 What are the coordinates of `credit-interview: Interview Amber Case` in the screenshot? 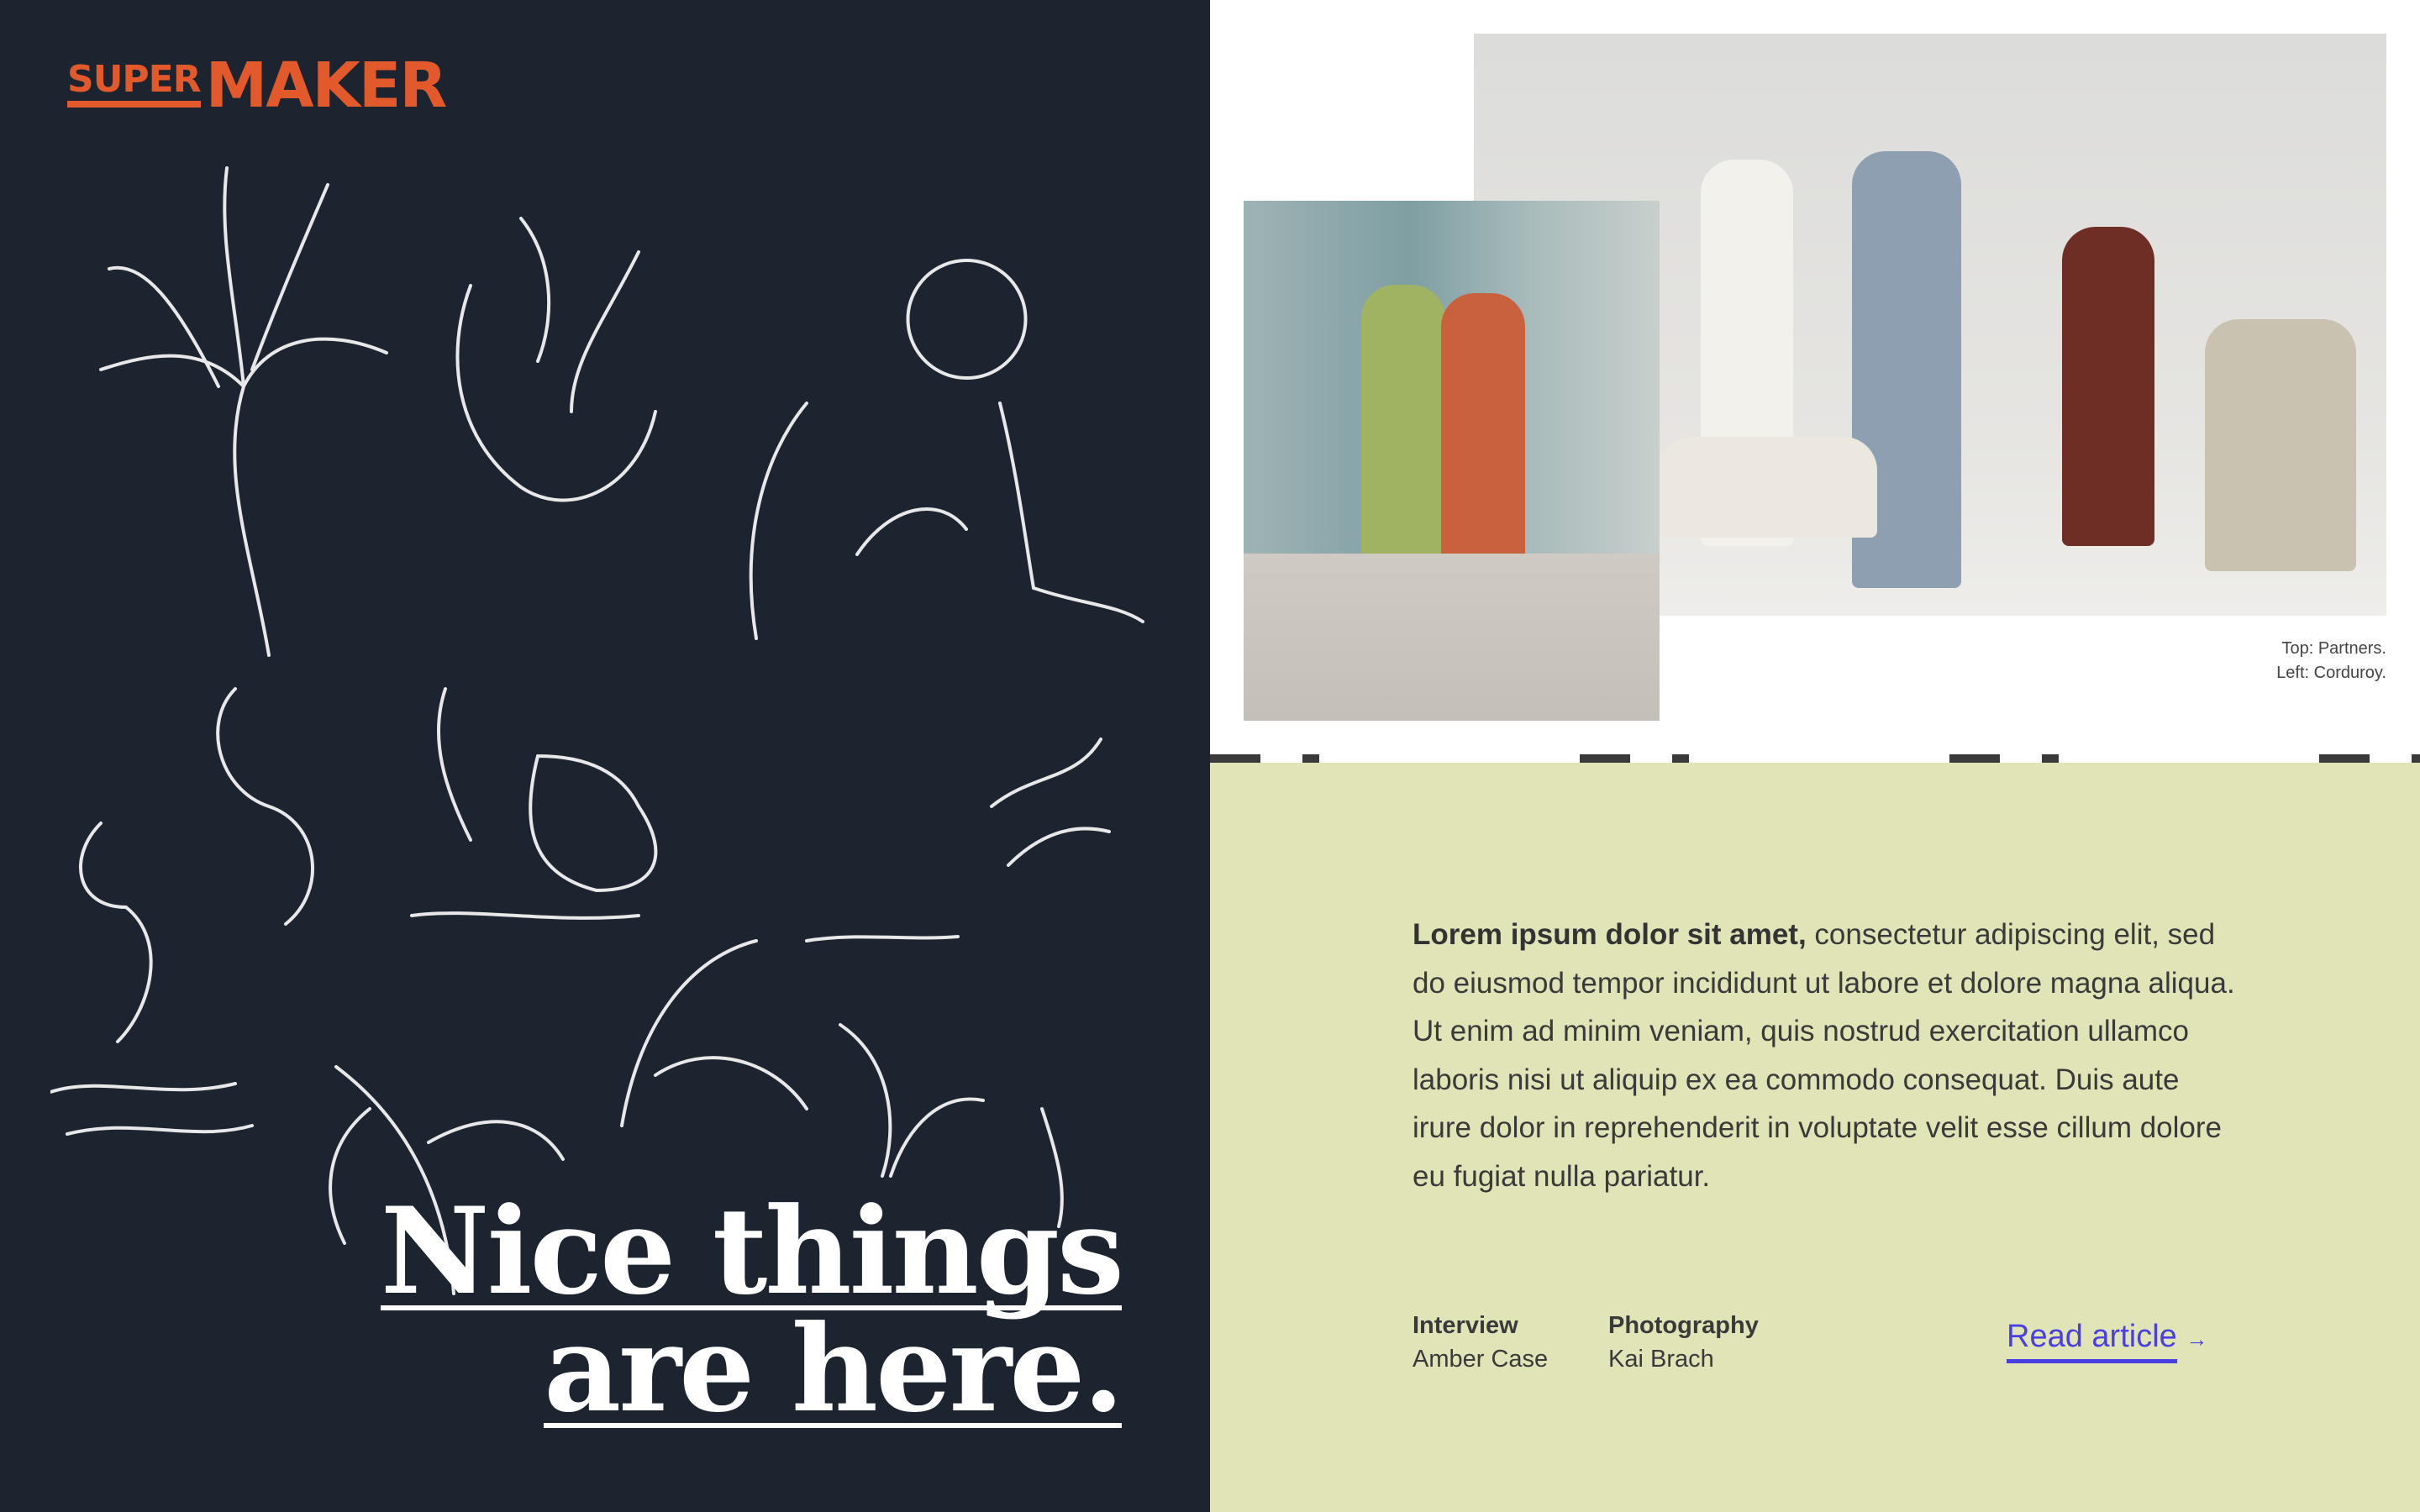 It's located at (1480, 1342).